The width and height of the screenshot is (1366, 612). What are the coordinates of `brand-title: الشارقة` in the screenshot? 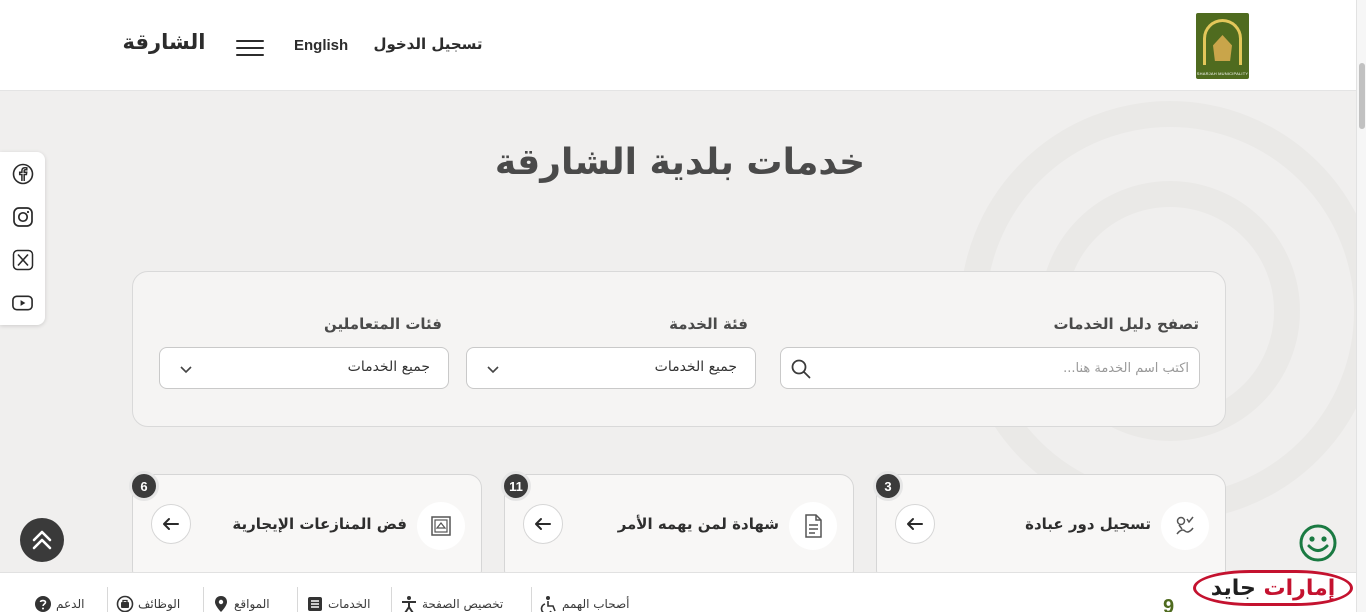 It's located at (164, 42).